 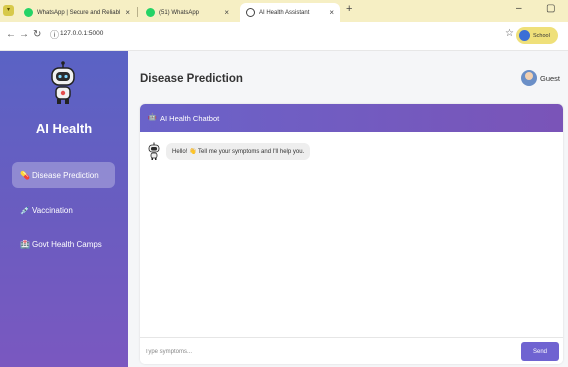 I want to click on avatar, so click(x=528, y=78).